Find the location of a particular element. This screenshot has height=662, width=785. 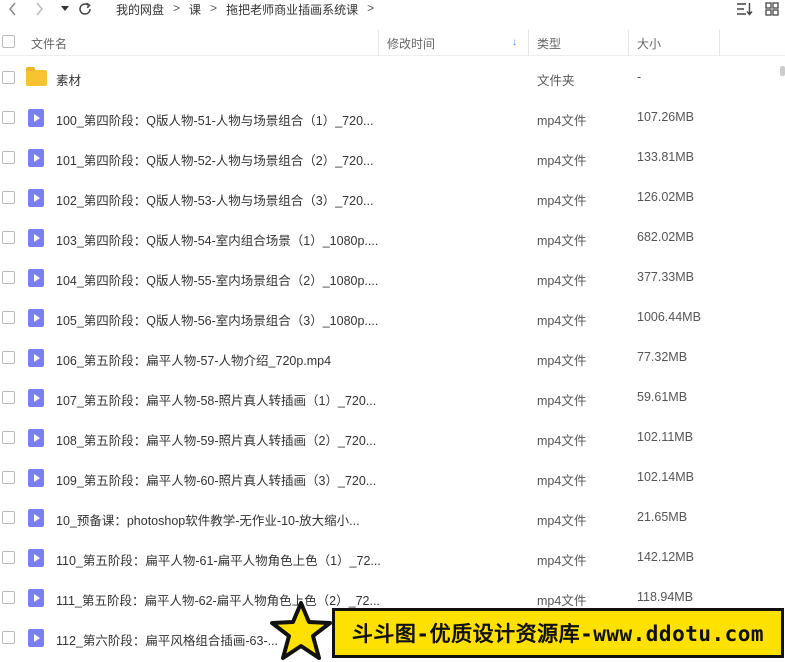

file-size: 107.26MB is located at coordinates (665, 117).